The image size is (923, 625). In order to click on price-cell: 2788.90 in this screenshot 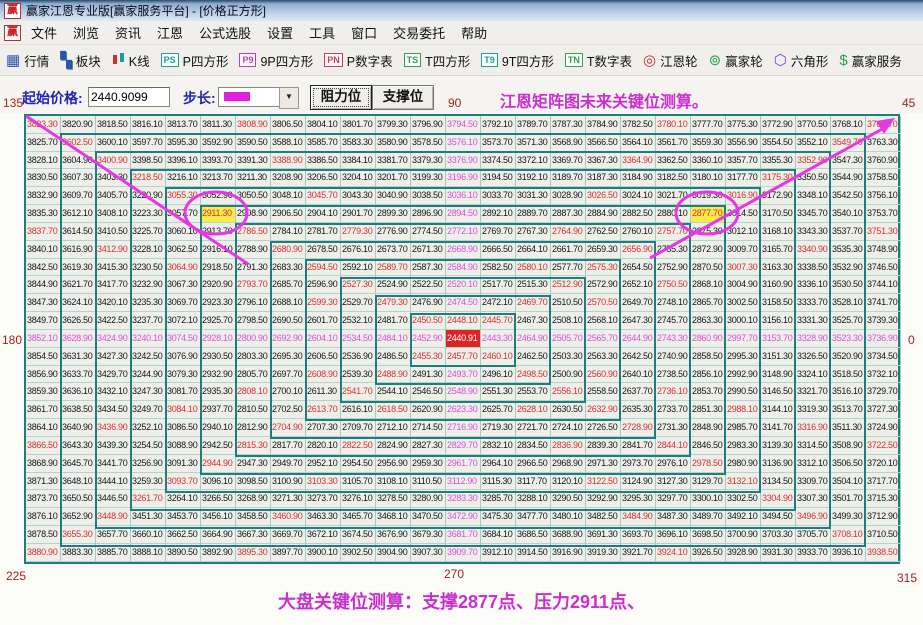, I will do `click(253, 249)`.